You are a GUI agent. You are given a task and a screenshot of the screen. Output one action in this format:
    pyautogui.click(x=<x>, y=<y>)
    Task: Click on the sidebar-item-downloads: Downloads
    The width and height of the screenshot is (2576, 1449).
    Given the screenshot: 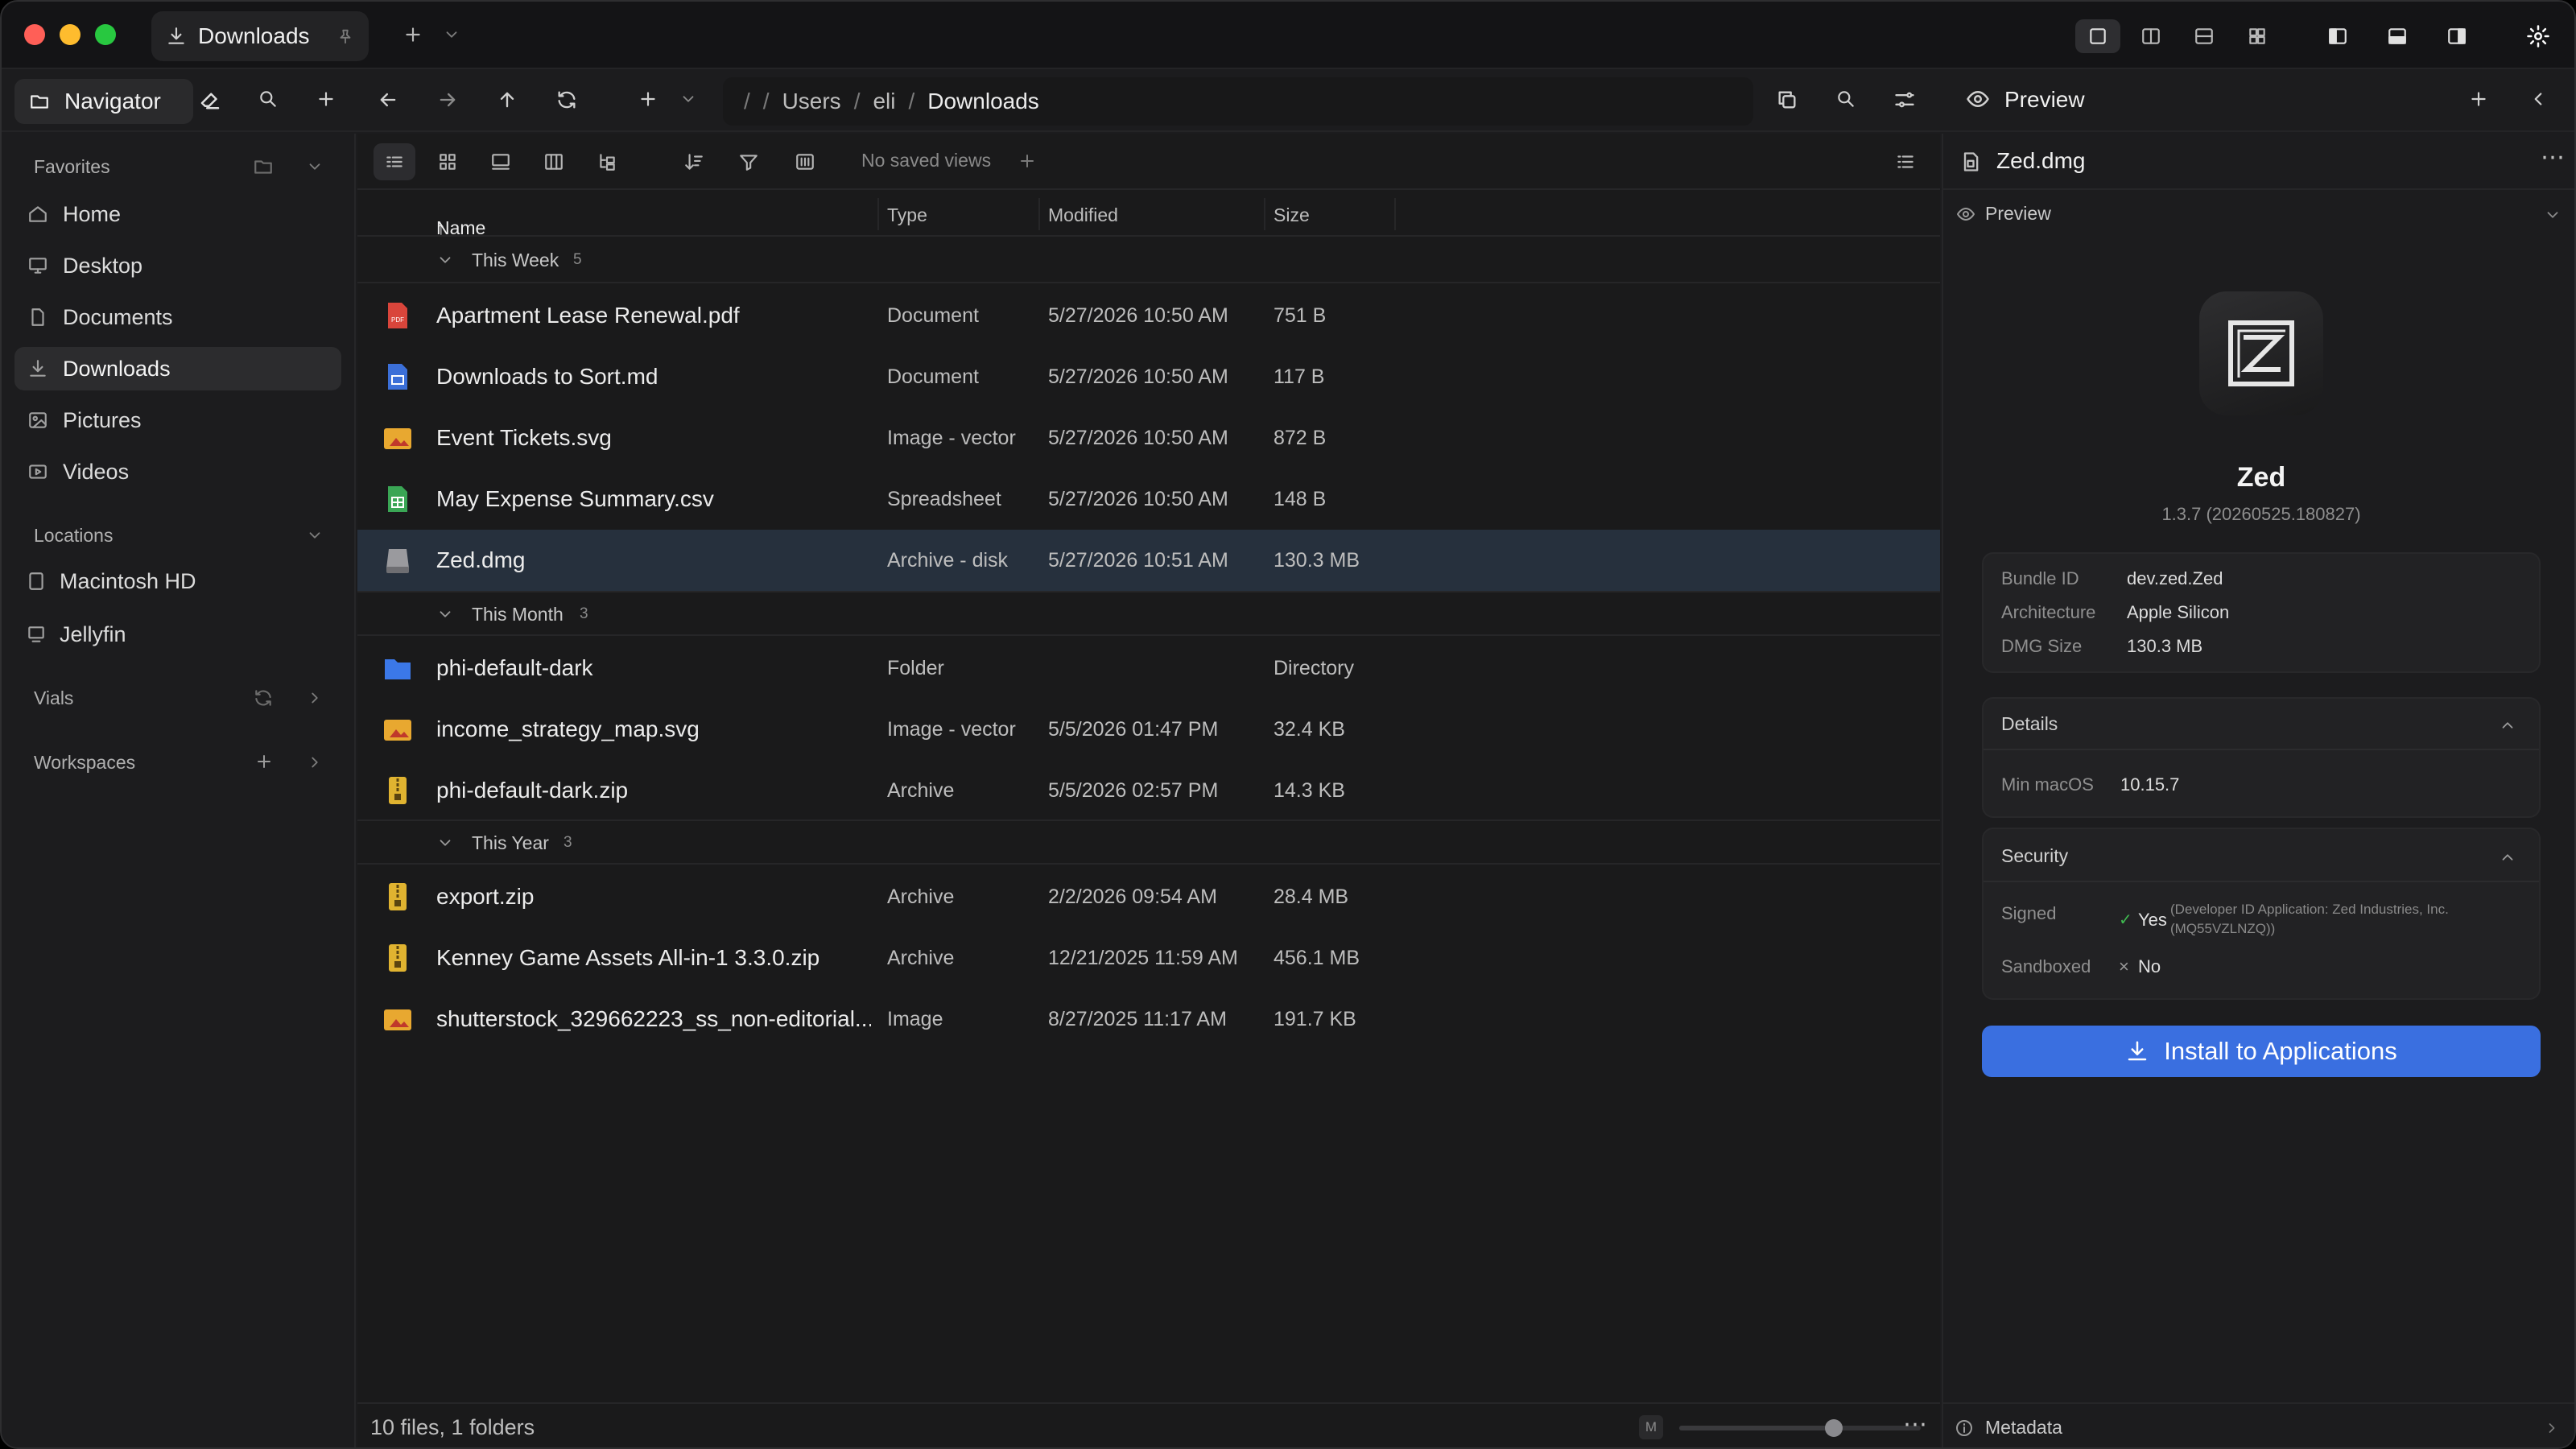 What is the action you would take?
    pyautogui.click(x=177, y=368)
    